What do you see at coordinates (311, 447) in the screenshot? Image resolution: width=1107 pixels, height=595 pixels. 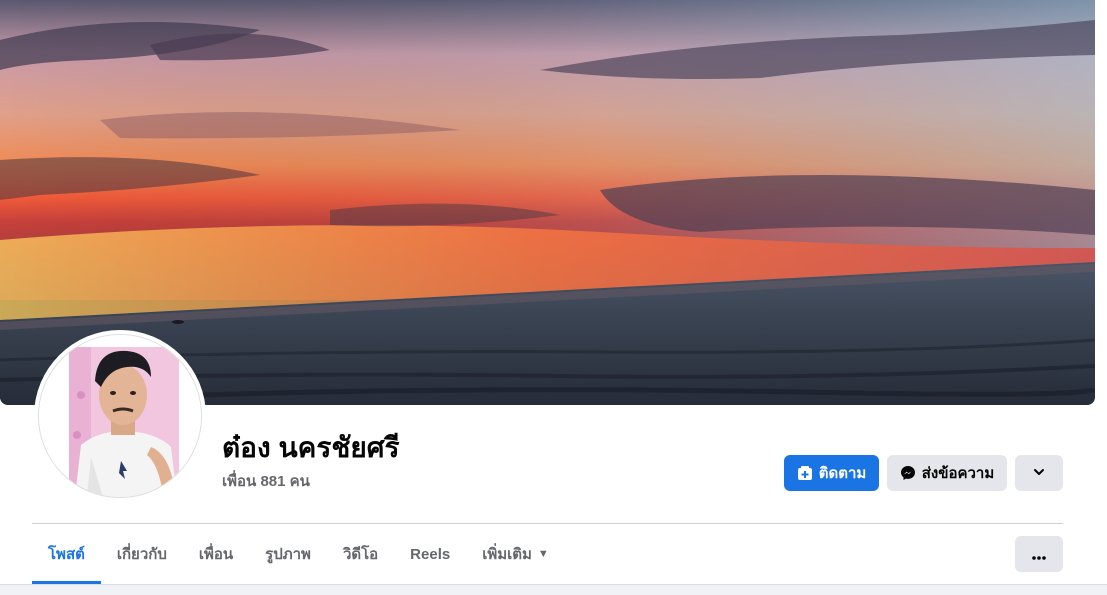 I see `profile-name: ต๋อง นครชัยศรี` at bounding box center [311, 447].